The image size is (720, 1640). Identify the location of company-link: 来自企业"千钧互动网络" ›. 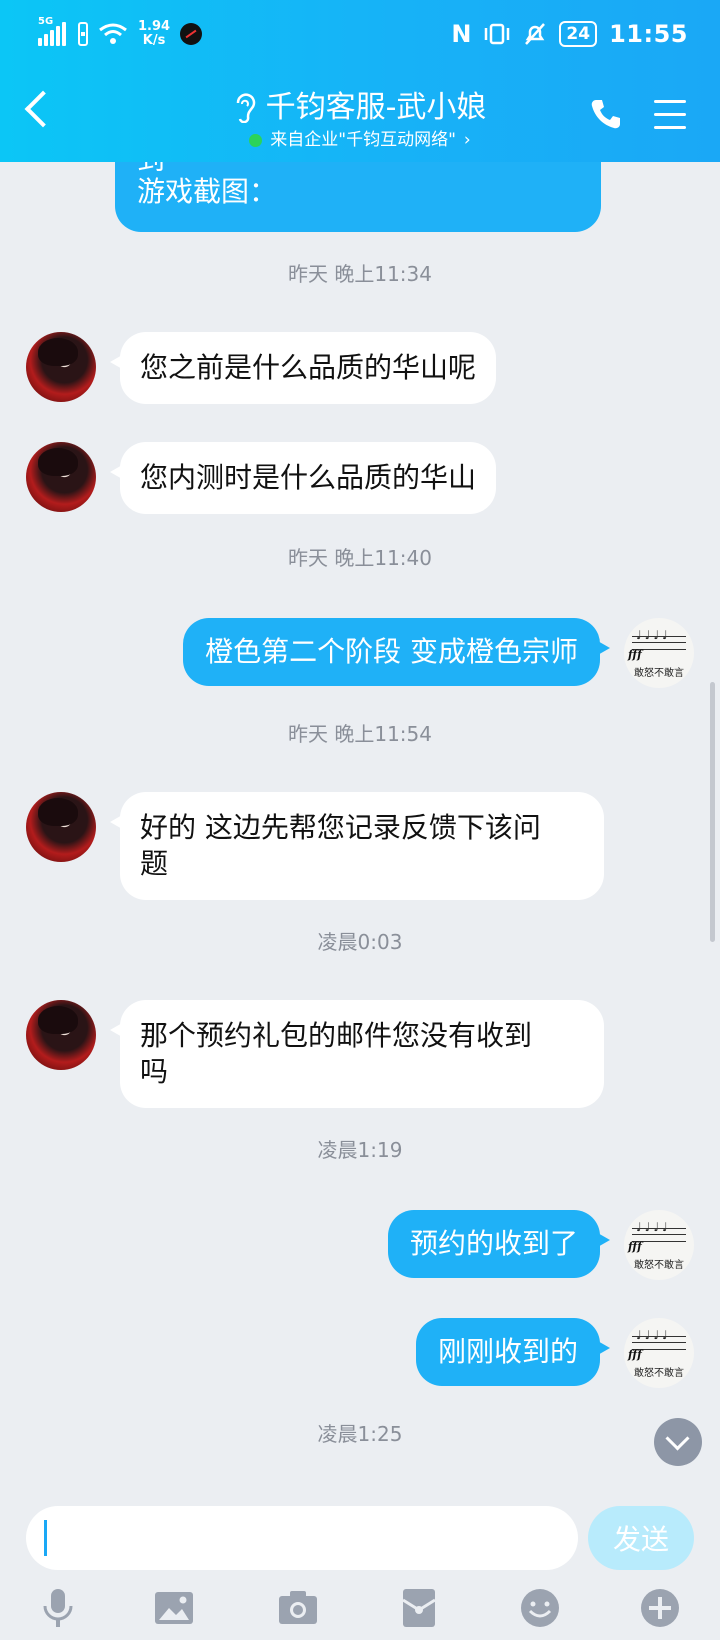
(360, 140).